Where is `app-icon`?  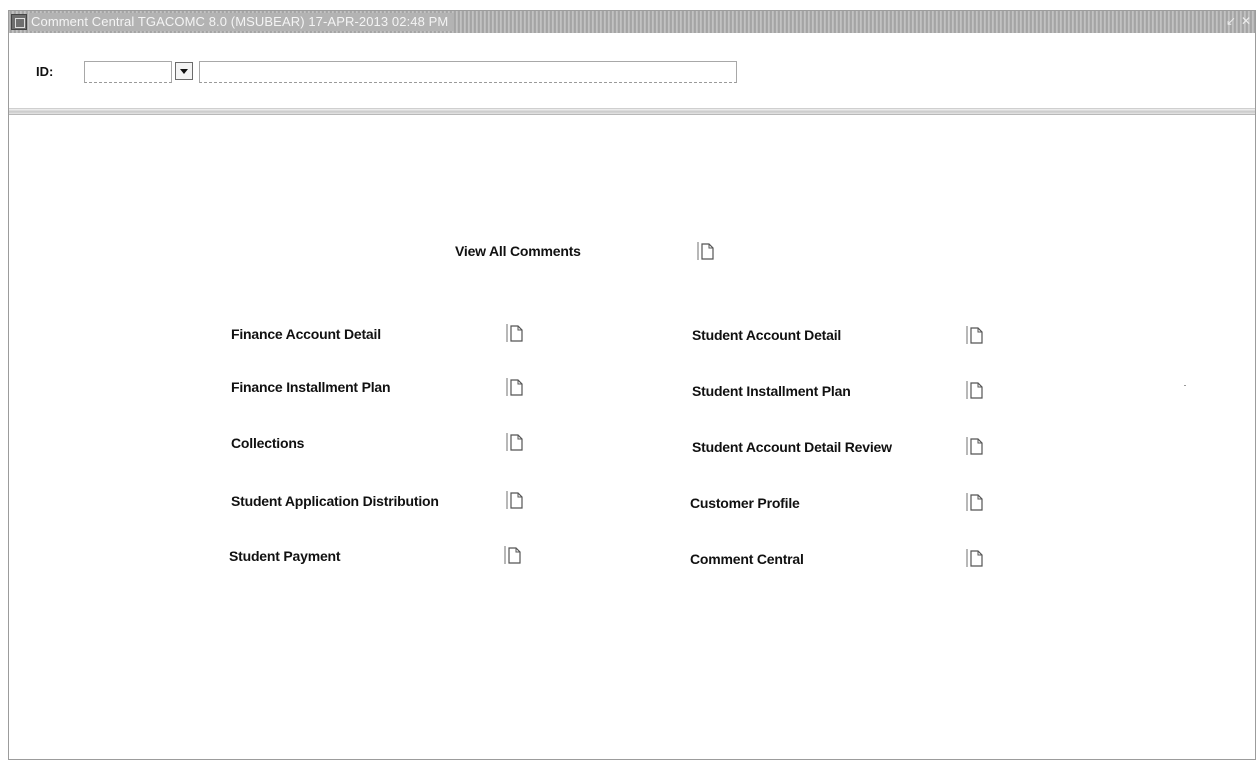 app-icon is located at coordinates (19, 22).